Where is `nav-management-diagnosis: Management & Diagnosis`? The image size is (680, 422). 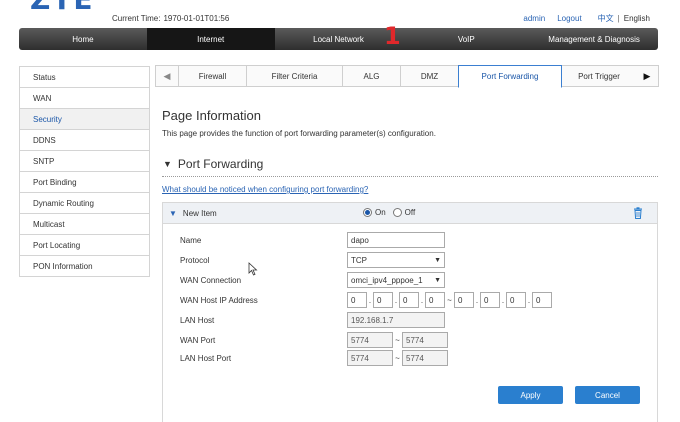 nav-management-diagnosis: Management & Diagnosis is located at coordinates (594, 39).